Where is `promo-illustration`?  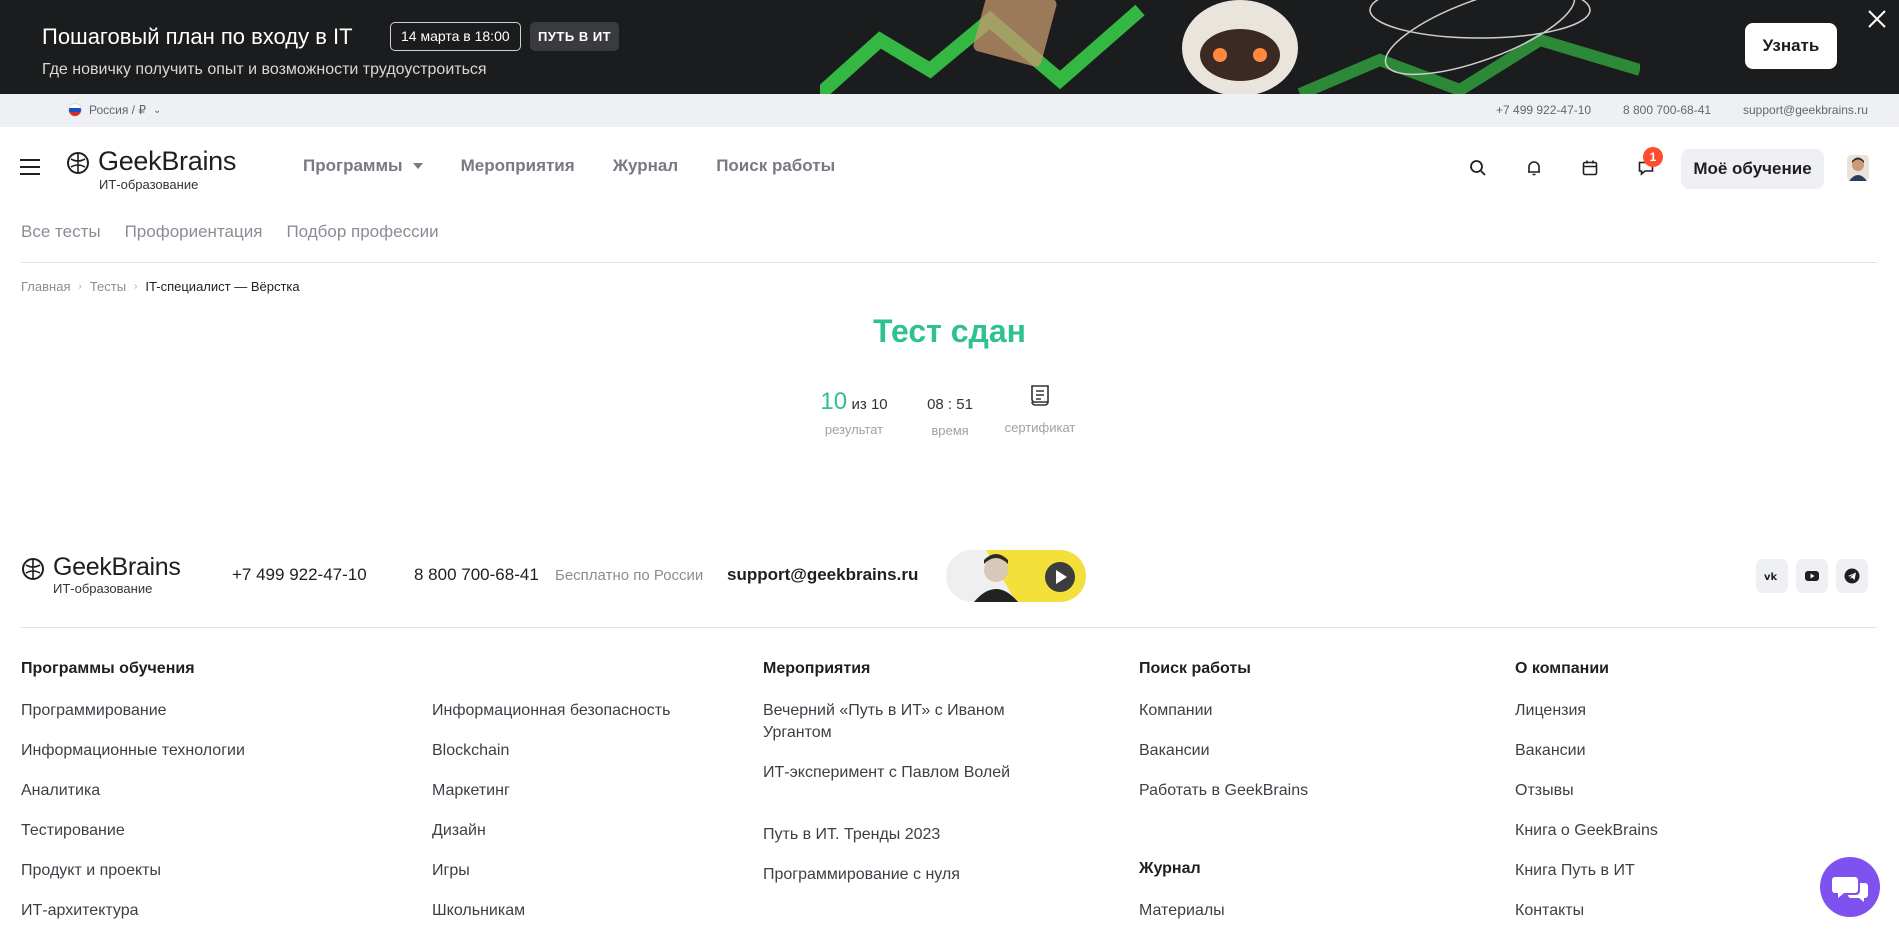
promo-illustration is located at coordinates (1230, 47).